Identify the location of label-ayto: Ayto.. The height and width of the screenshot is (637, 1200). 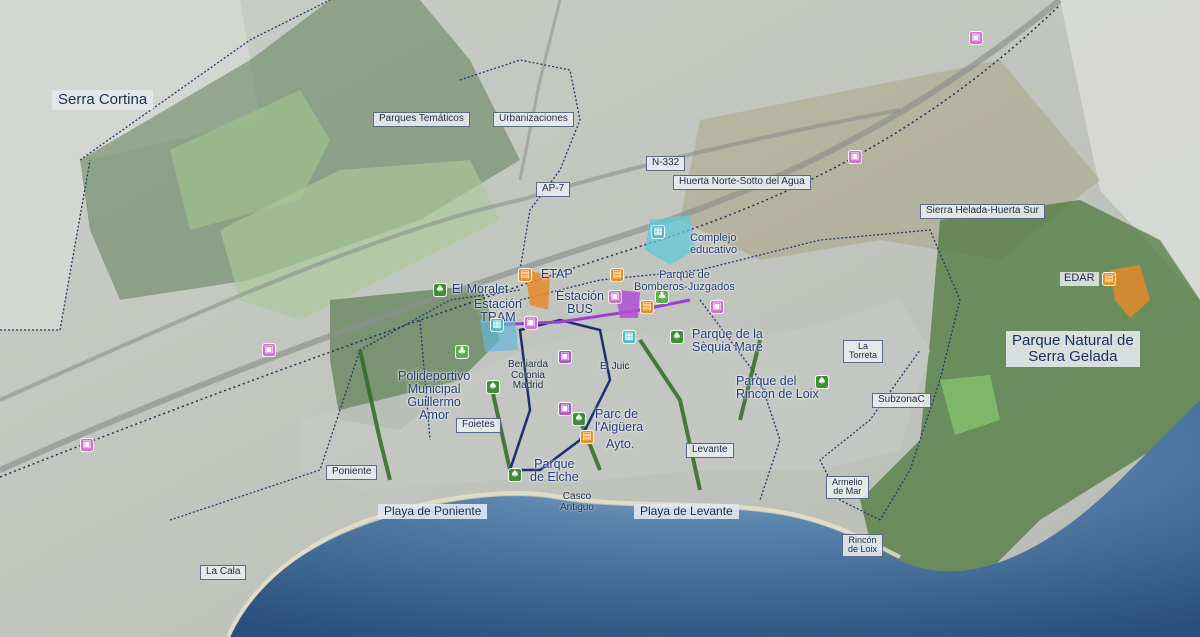
(620, 444).